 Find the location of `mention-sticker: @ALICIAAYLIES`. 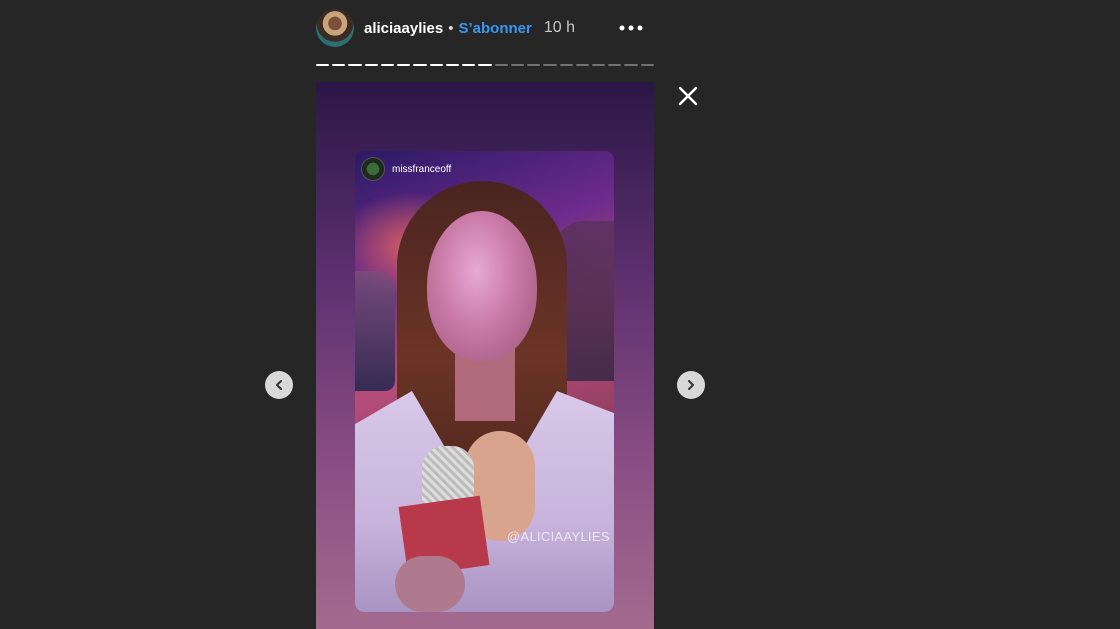

mention-sticker: @ALICIAAYLIES is located at coordinates (558, 536).